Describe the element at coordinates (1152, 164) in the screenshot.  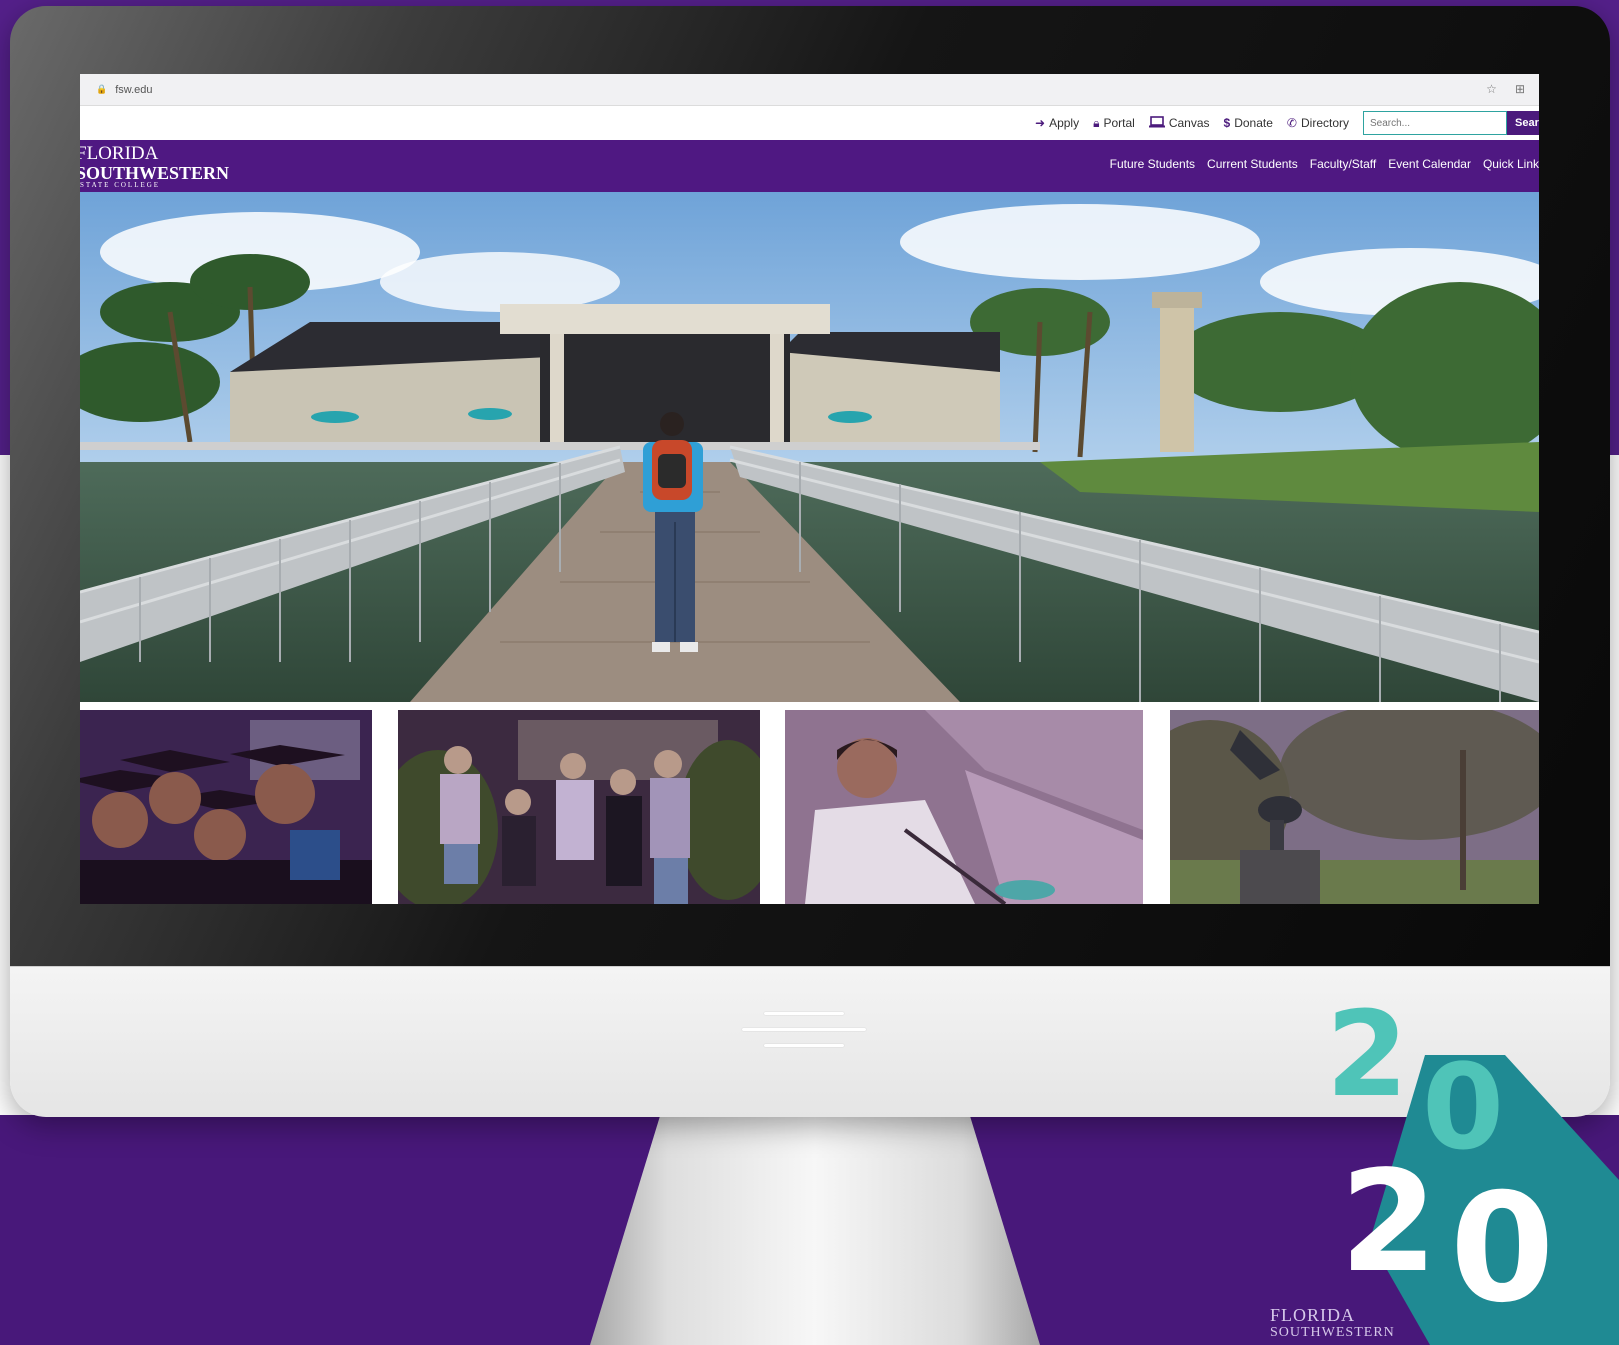
I see `nav-future-students: Future Students` at that location.